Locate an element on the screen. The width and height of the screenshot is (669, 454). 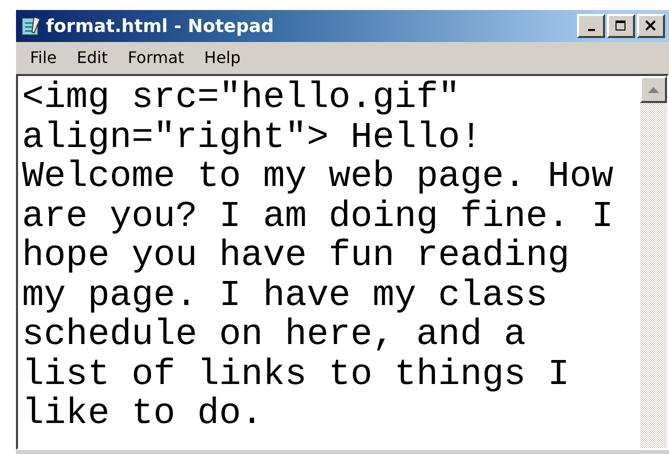
up-arrow-icon is located at coordinates (653, 89).